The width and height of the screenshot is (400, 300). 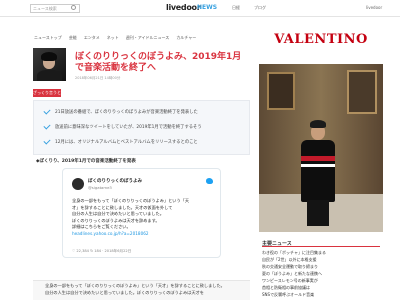 I want to click on article-title: ぼくのりりっくのぼうよみ、2019年1月で音楽活動を終了へ, so click(x=158, y=62).